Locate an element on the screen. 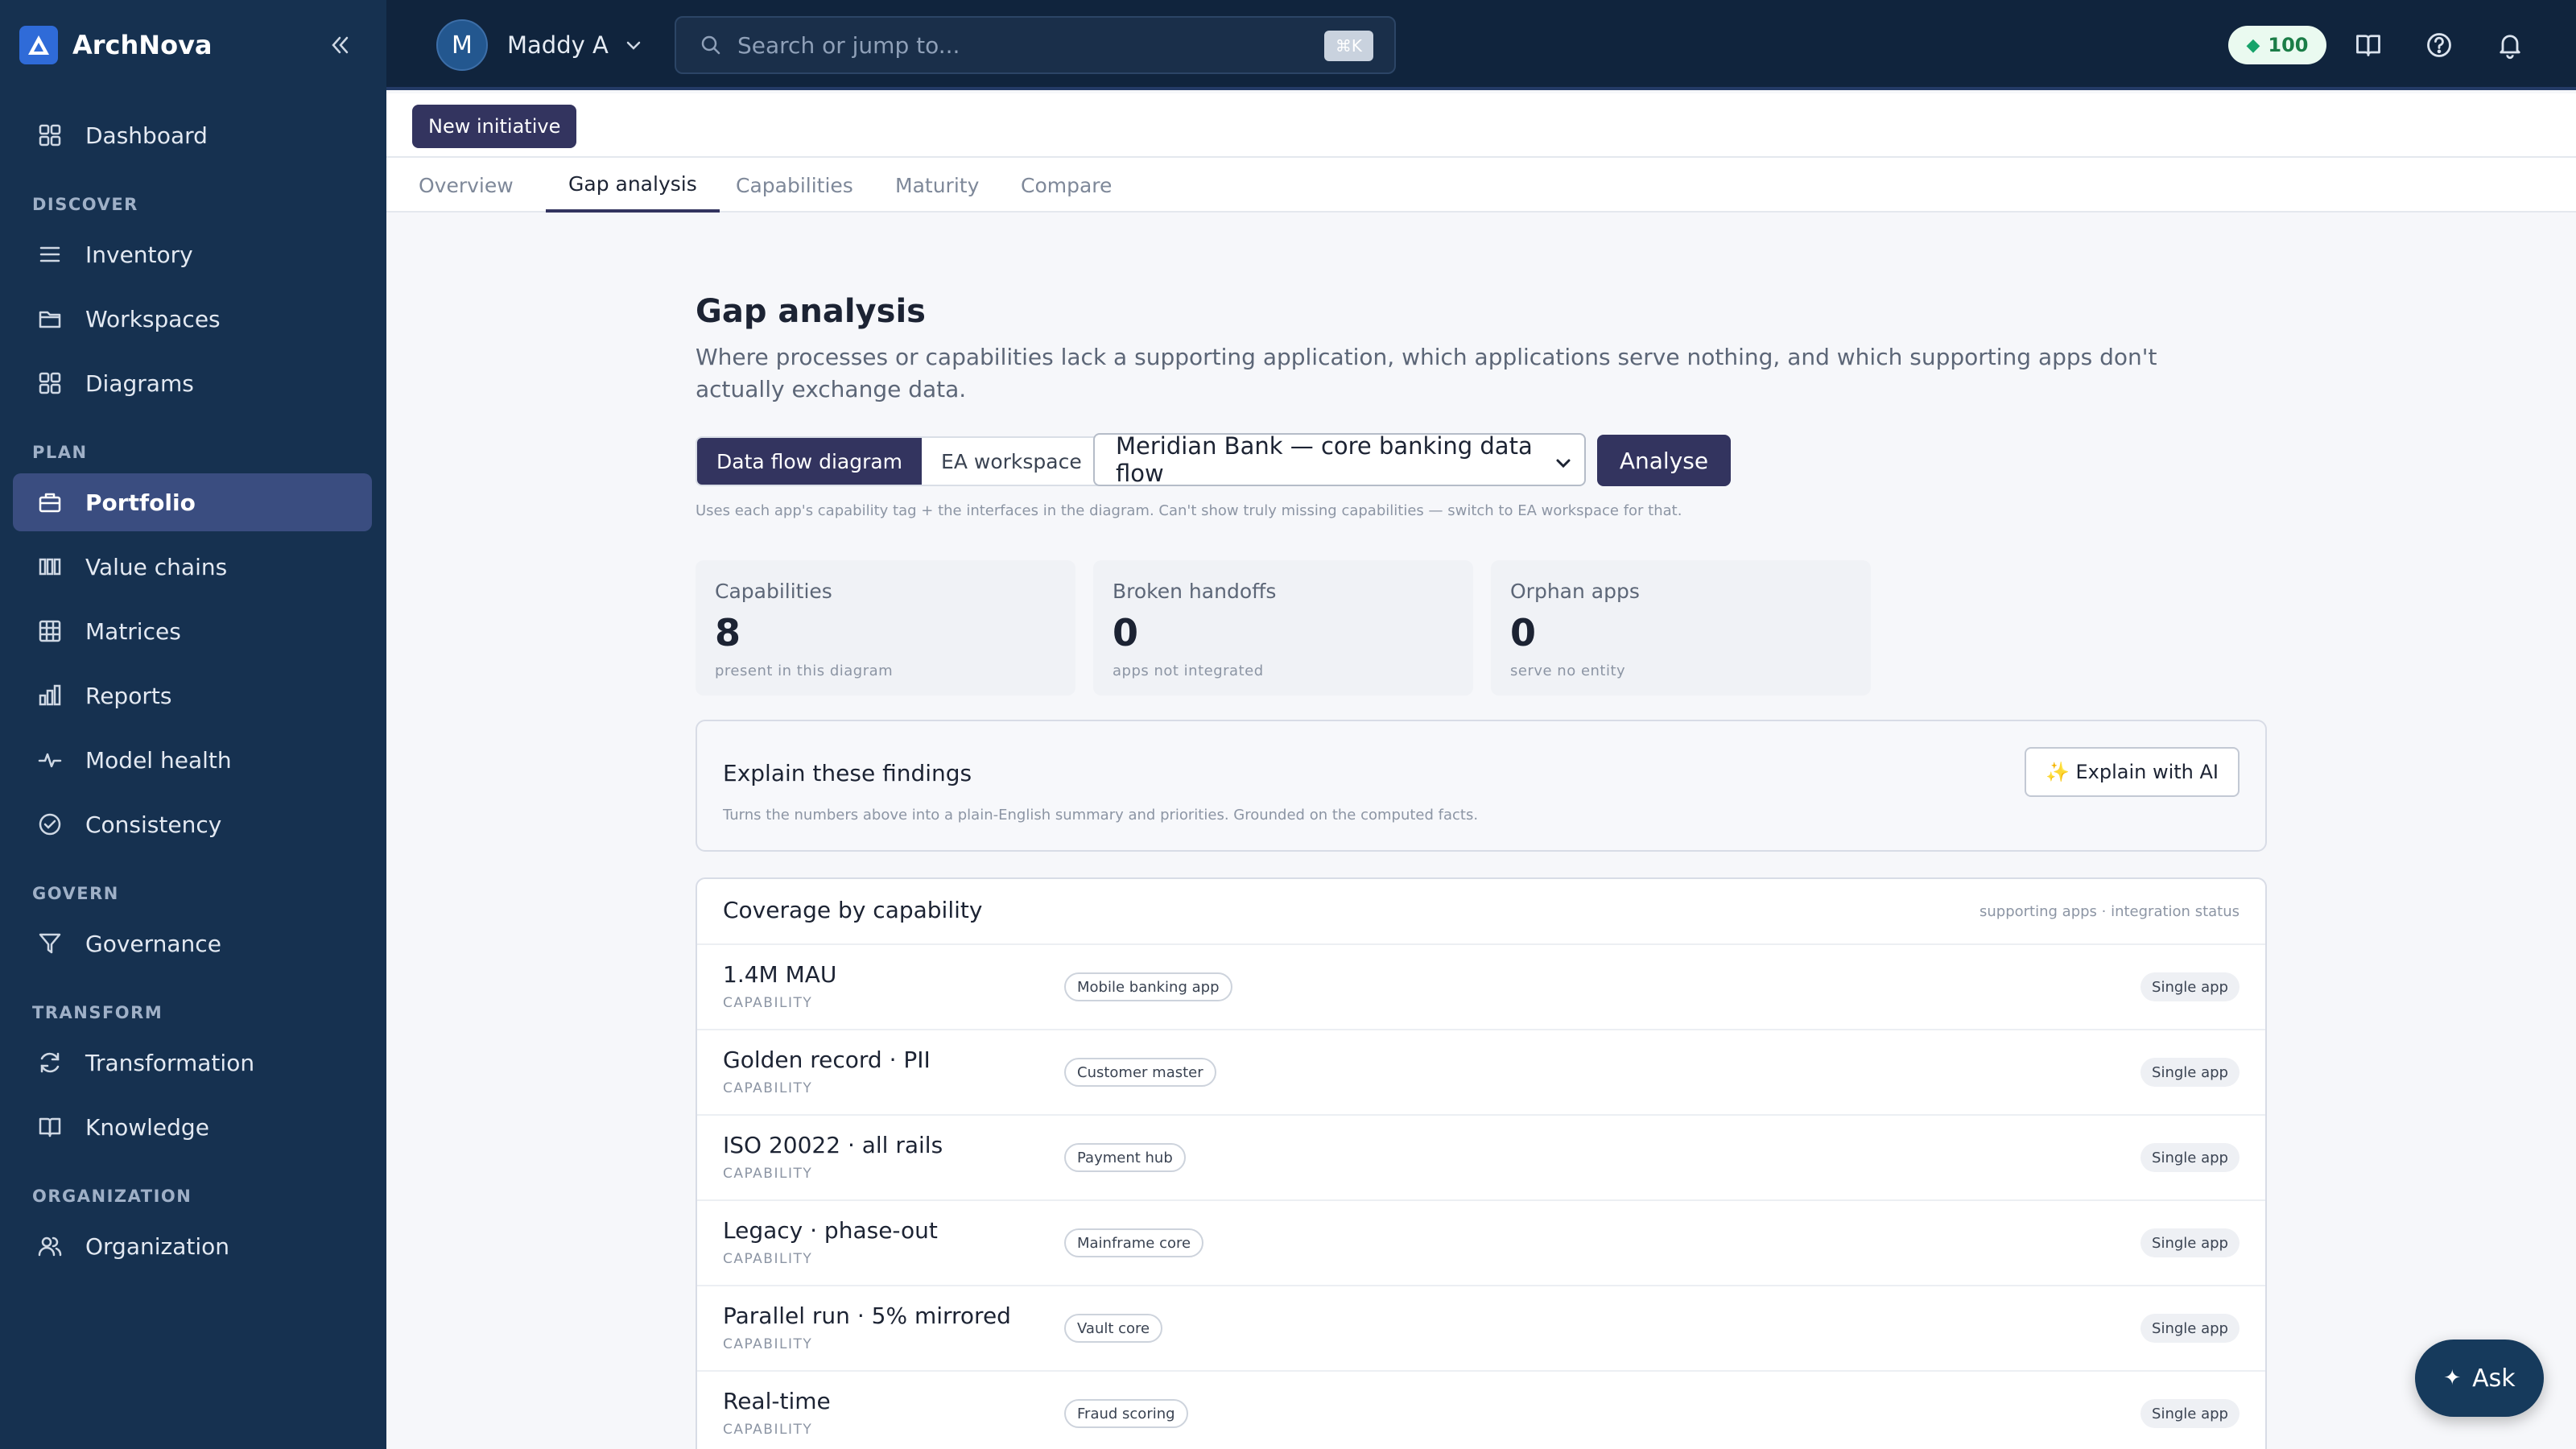  top-bar: M Maddy A ⌘K ◆ 100 is located at coordinates (1481, 45).